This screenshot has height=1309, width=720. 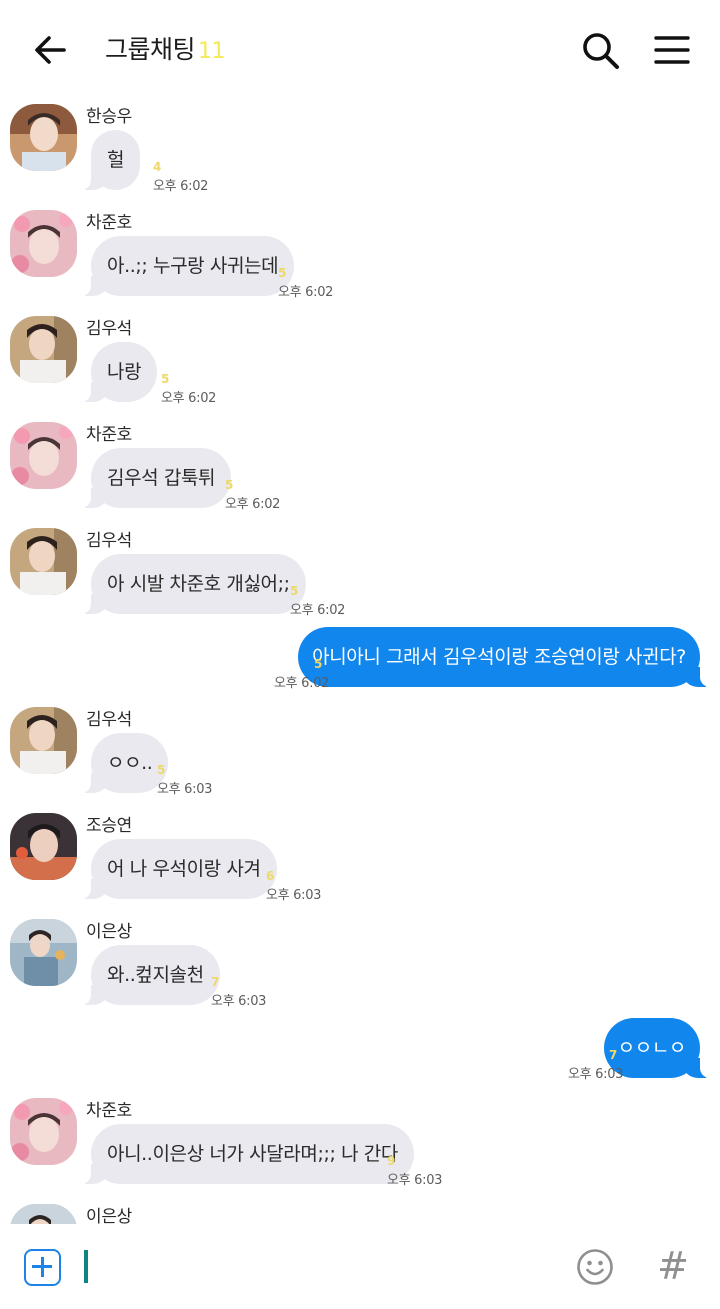 I want to click on arrow-left-icon, so click(x=50, y=50).